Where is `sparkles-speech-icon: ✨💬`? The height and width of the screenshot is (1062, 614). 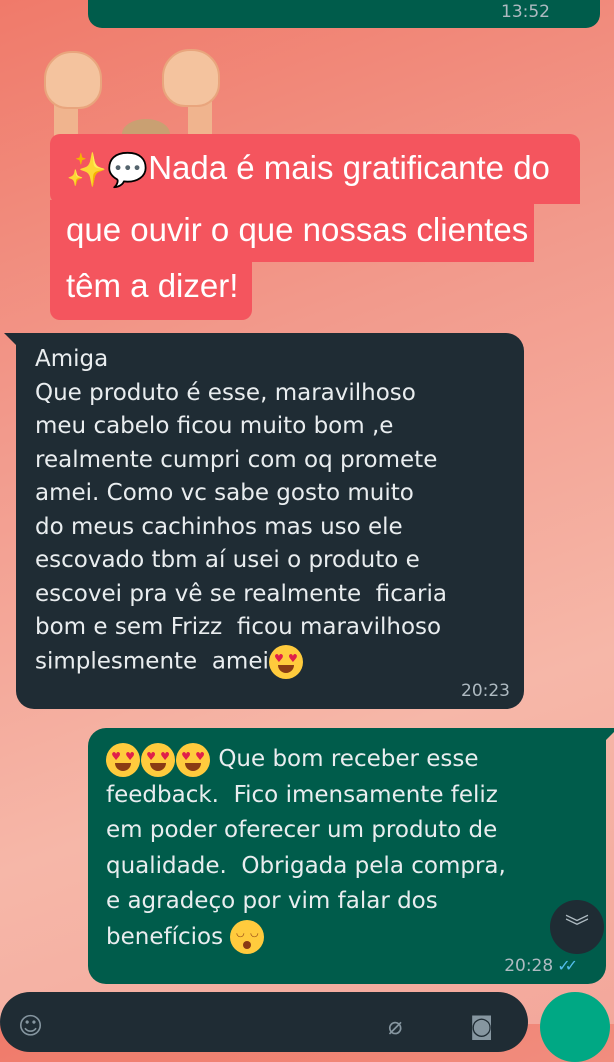
sparkles-speech-icon: ✨💬 is located at coordinates (107, 170).